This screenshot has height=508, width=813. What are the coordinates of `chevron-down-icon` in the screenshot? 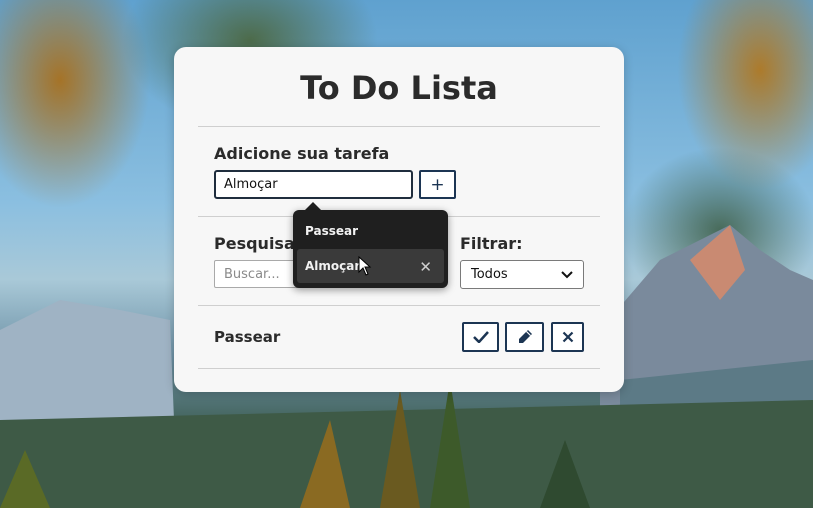 It's located at (567, 274).